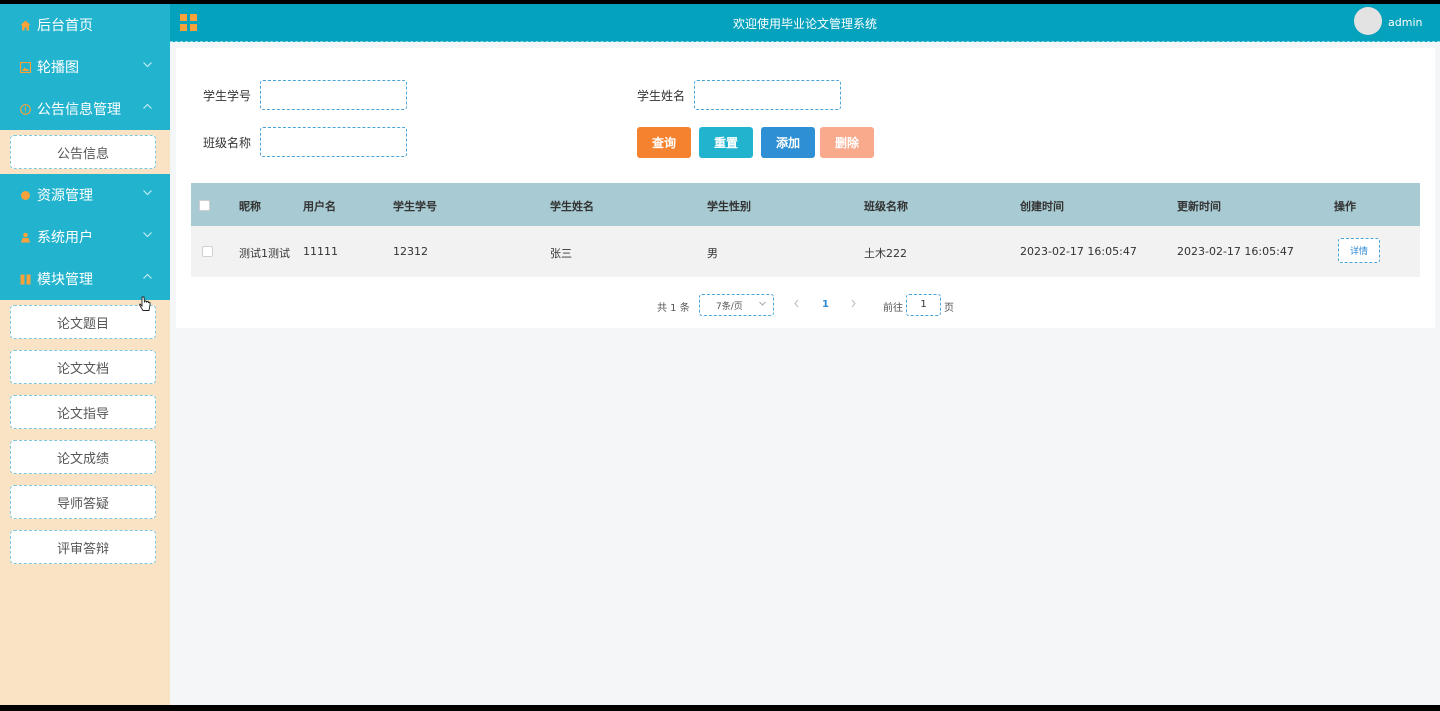  Describe the element at coordinates (79, 110) in the screenshot. I see `sidebar-item-label: 公告信息管理` at that location.